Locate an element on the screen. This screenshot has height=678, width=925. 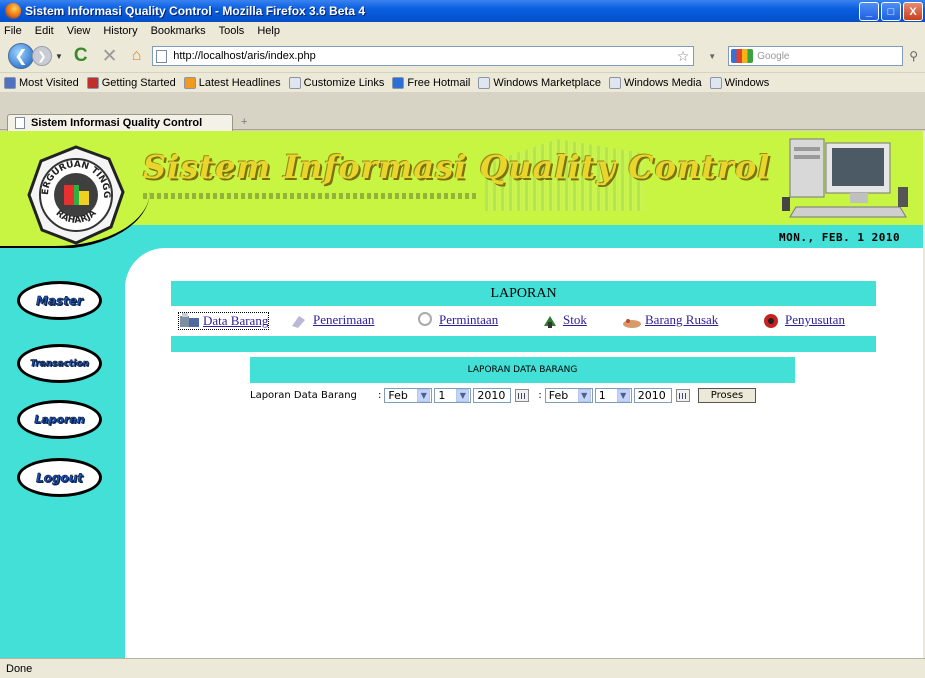
menu-edit: Edit is located at coordinates (44, 31).